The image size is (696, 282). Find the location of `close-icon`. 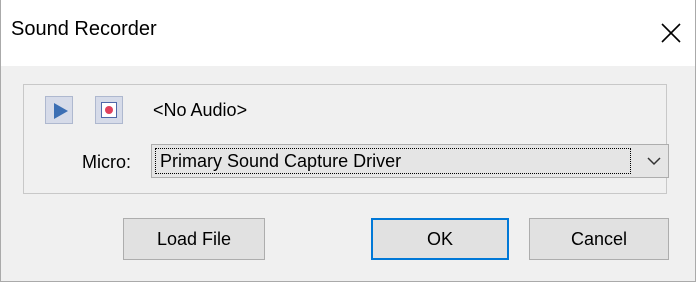

close-icon is located at coordinates (671, 33).